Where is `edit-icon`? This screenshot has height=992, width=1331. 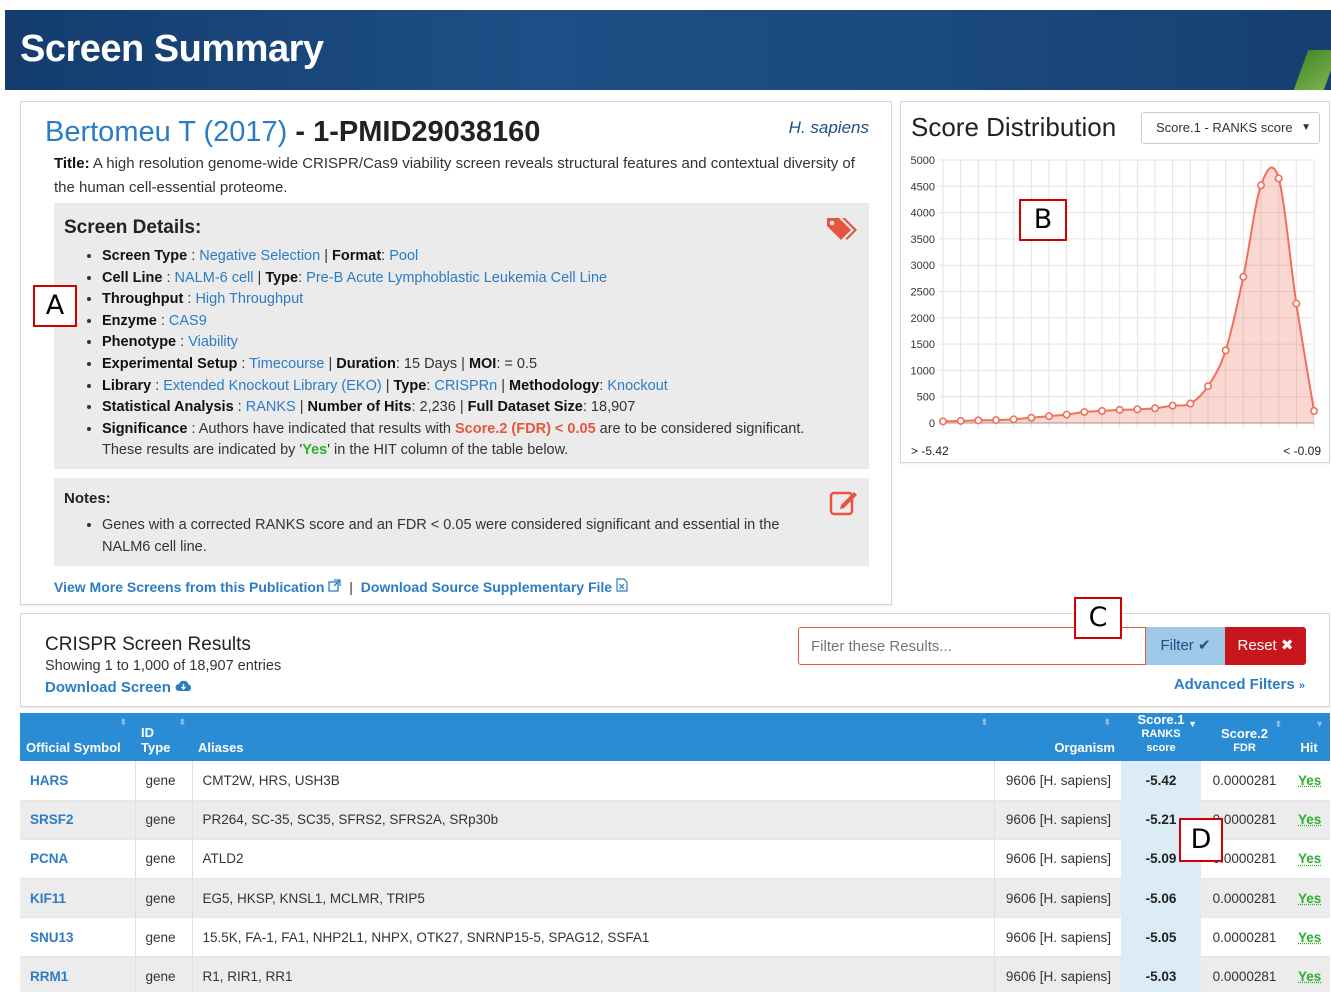 edit-icon is located at coordinates (844, 502).